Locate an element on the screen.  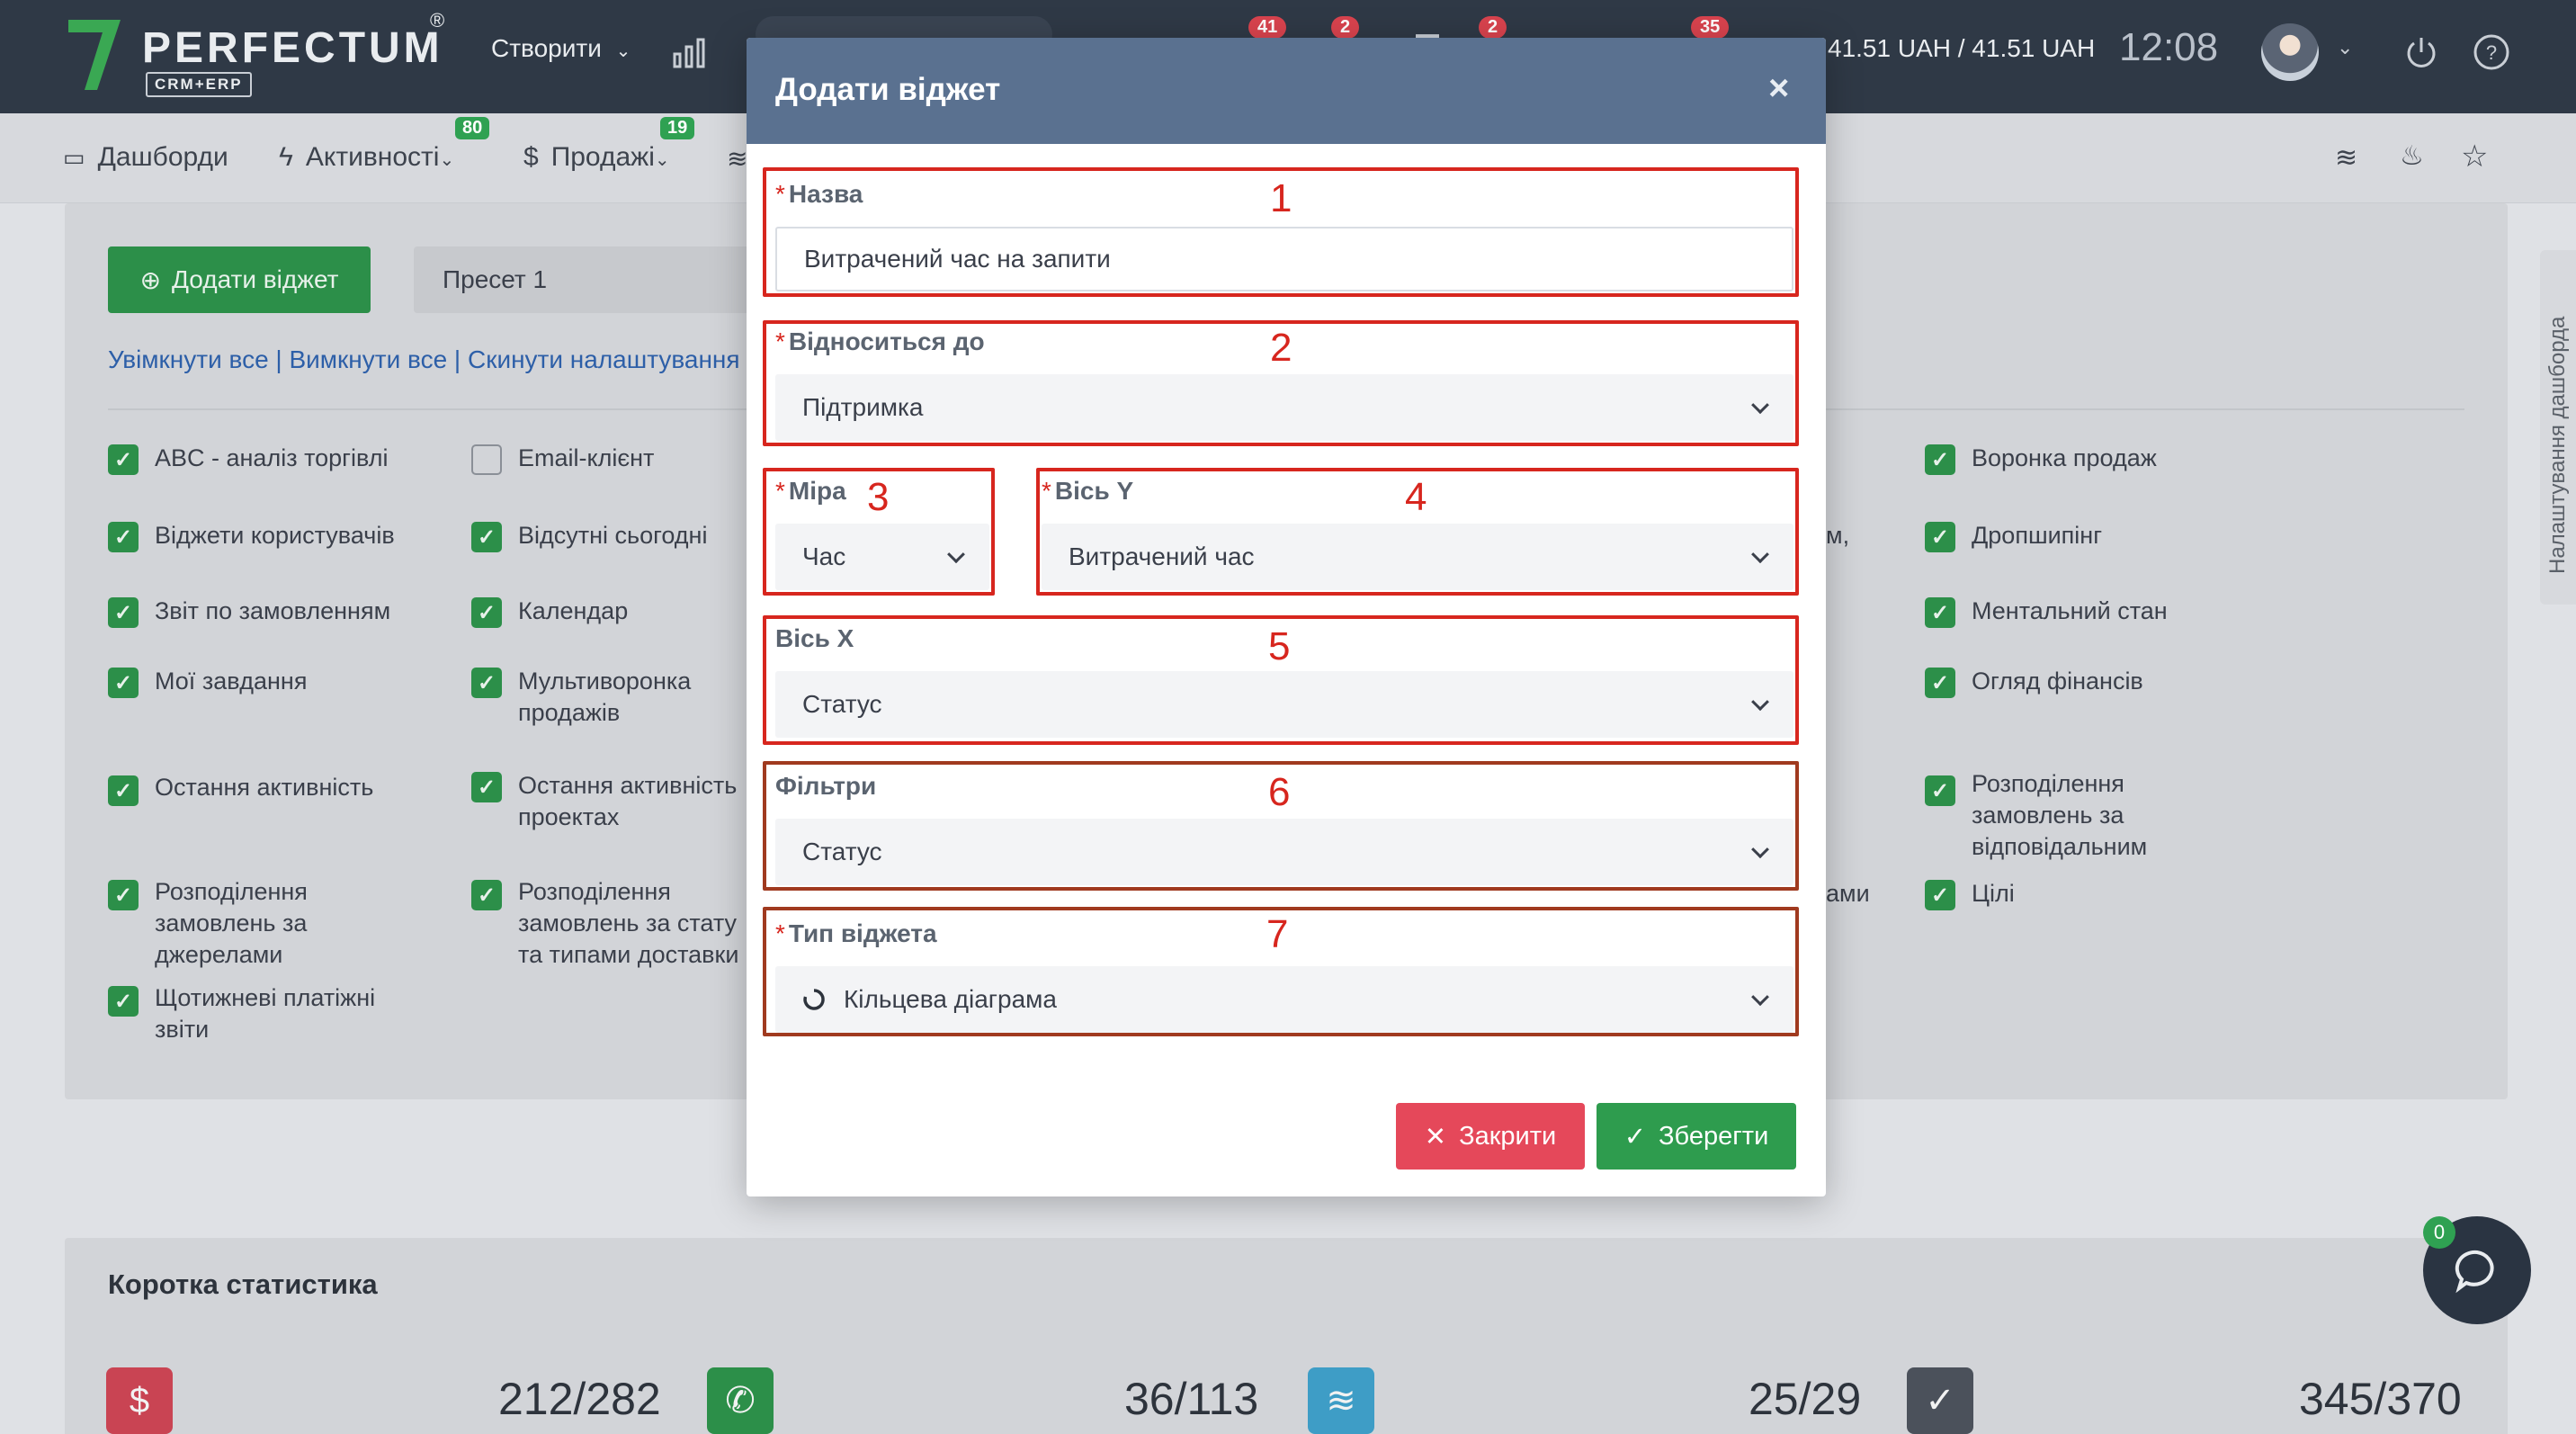
x-icon: ✕ is located at coordinates (1435, 1137).